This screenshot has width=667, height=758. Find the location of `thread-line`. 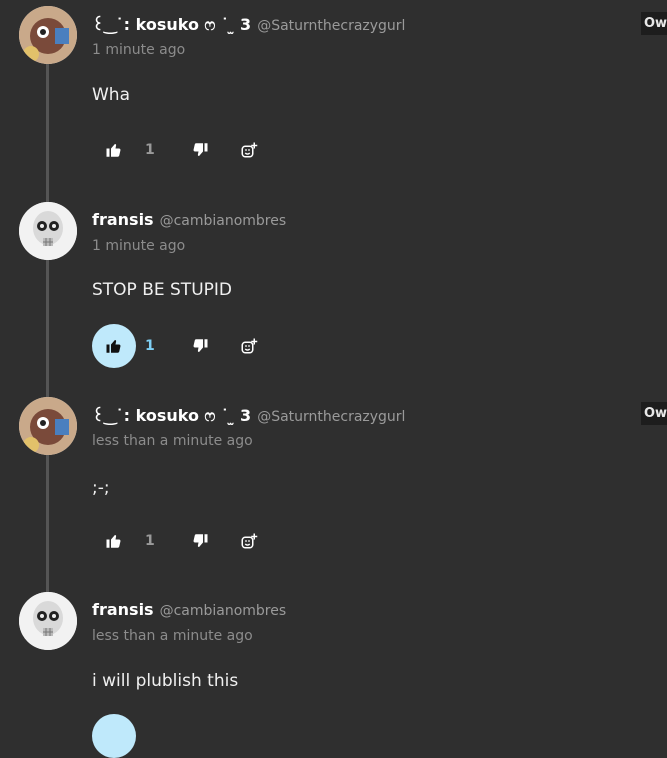

thread-line is located at coordinates (47, 330).